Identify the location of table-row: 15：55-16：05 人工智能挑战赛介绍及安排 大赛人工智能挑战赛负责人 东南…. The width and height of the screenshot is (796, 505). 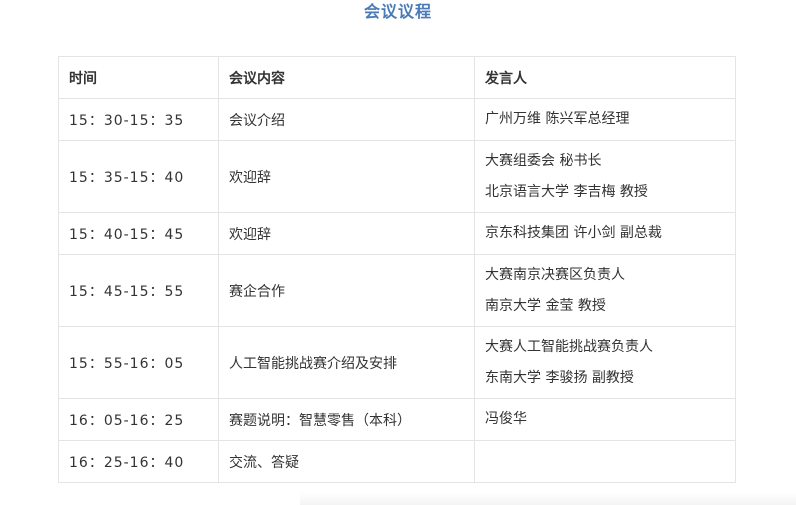
(397, 362).